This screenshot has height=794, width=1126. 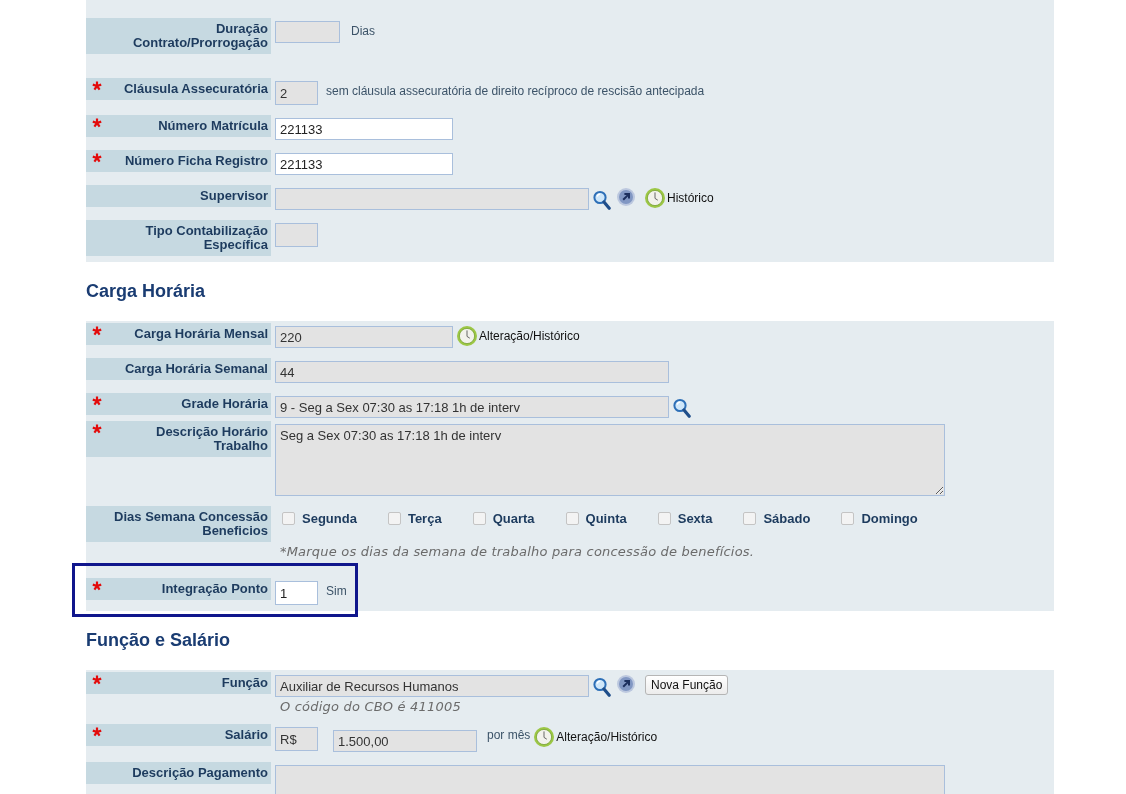 What do you see at coordinates (196, 161) in the screenshot?
I see `field-label: Número Ficha Registro` at bounding box center [196, 161].